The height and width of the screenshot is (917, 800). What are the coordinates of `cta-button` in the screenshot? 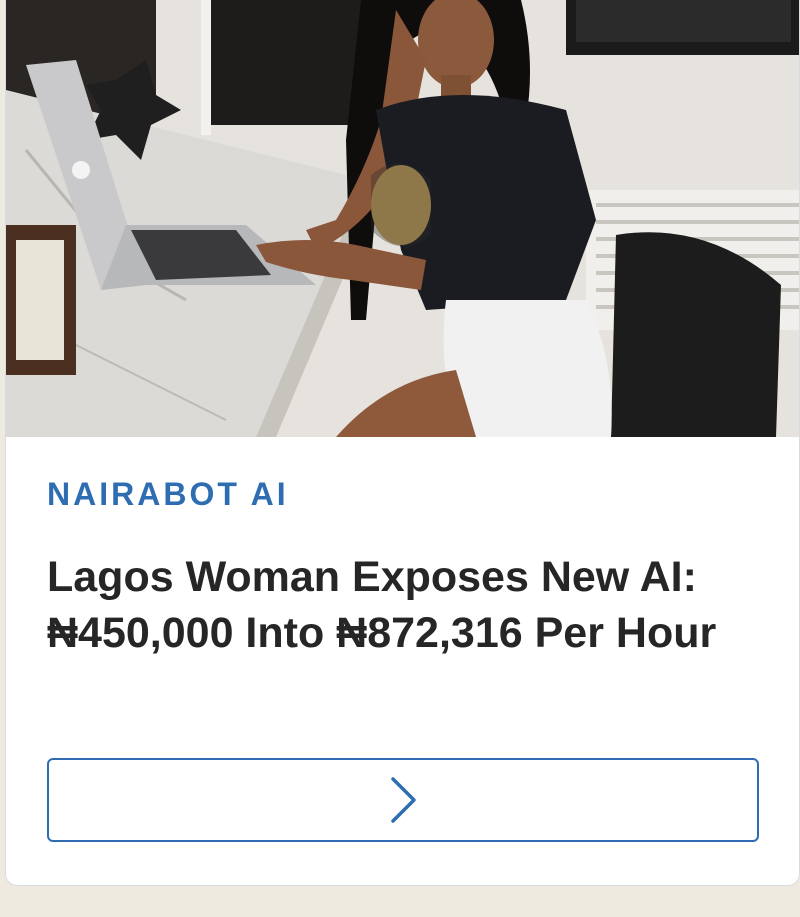 It's located at (403, 800).